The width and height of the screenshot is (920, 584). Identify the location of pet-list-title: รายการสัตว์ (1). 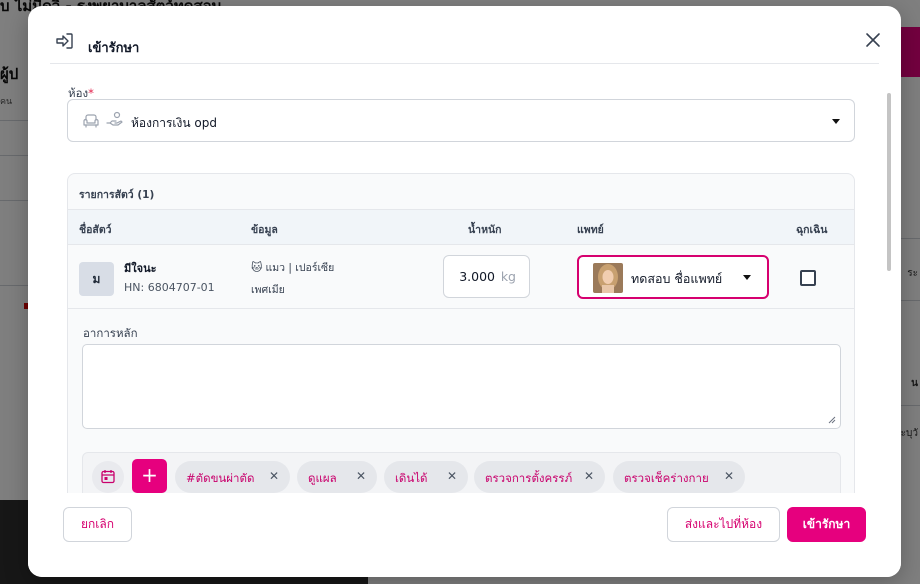
(117, 195).